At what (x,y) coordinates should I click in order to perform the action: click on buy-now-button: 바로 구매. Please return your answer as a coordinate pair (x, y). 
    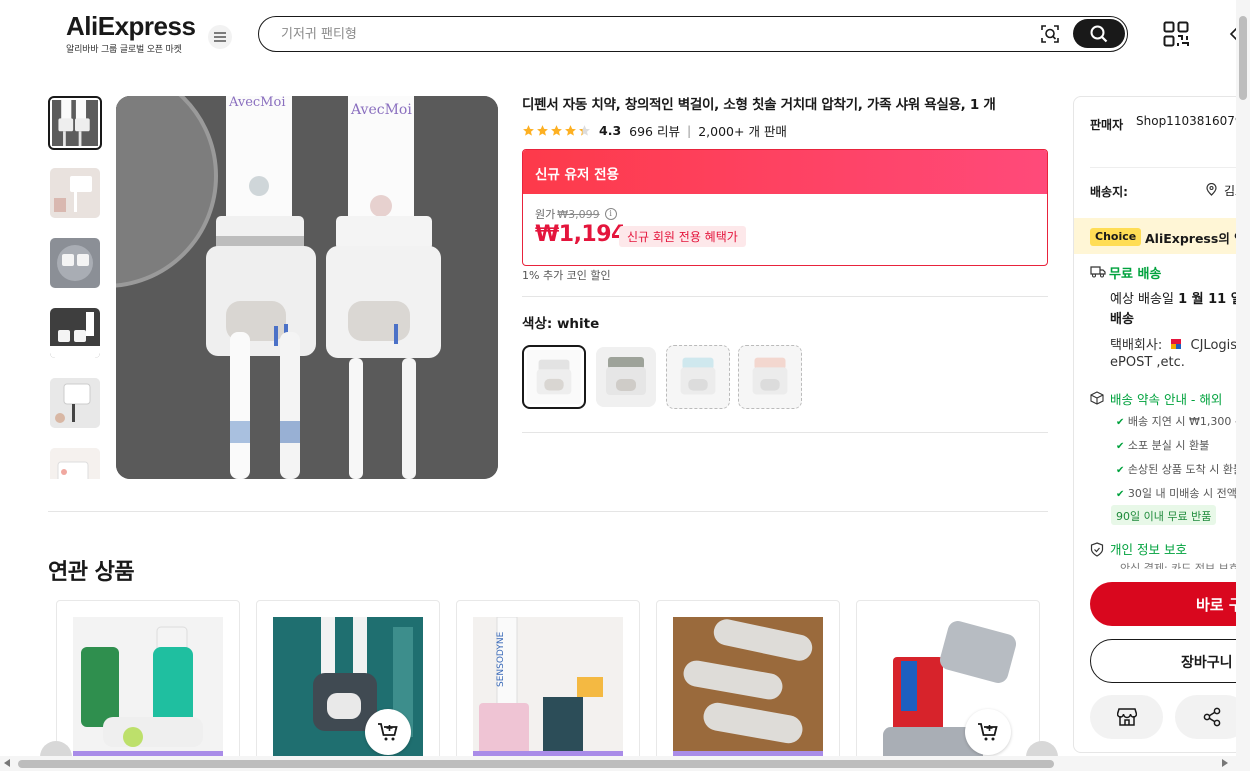
    Looking at the image, I should click on (1166, 604).